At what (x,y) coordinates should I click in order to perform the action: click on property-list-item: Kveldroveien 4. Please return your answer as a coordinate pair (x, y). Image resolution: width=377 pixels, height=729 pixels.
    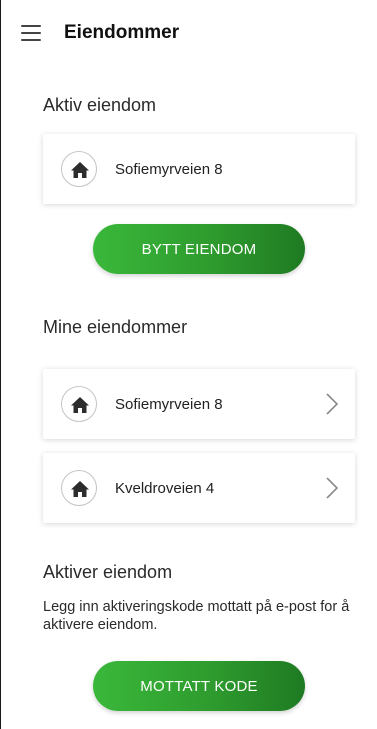
    Looking at the image, I should click on (199, 488).